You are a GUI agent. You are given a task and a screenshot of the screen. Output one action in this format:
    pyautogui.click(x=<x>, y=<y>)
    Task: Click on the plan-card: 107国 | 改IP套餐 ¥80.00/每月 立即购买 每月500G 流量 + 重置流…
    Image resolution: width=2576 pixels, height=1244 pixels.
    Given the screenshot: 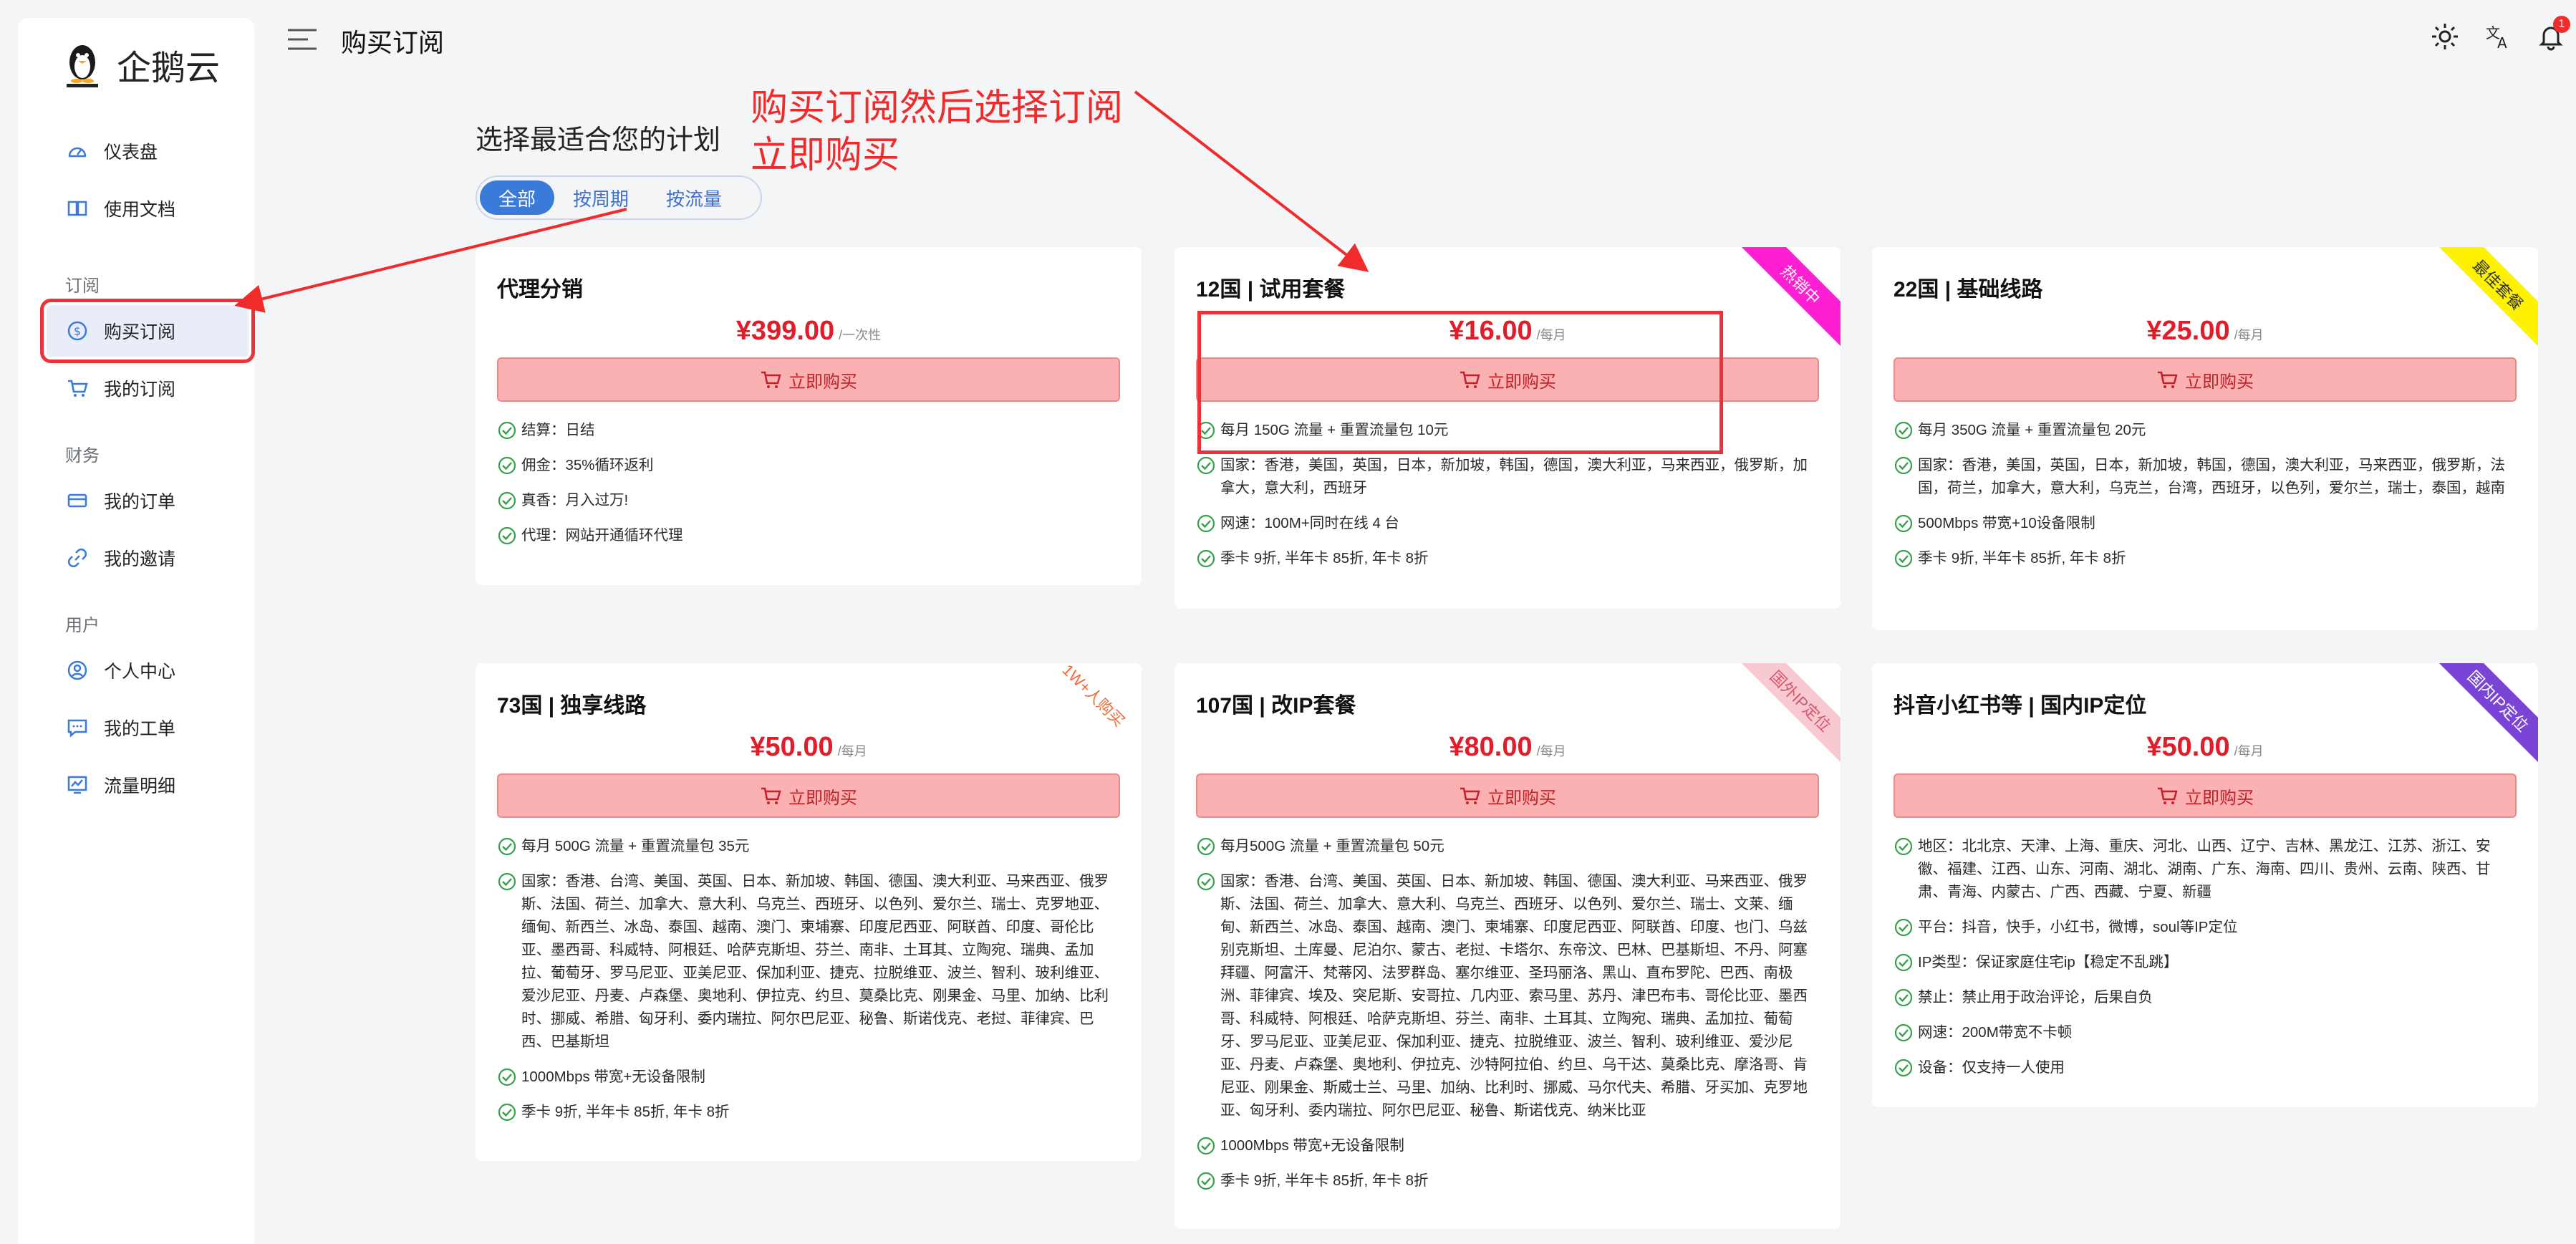 What is the action you would take?
    pyautogui.click(x=1508, y=946)
    